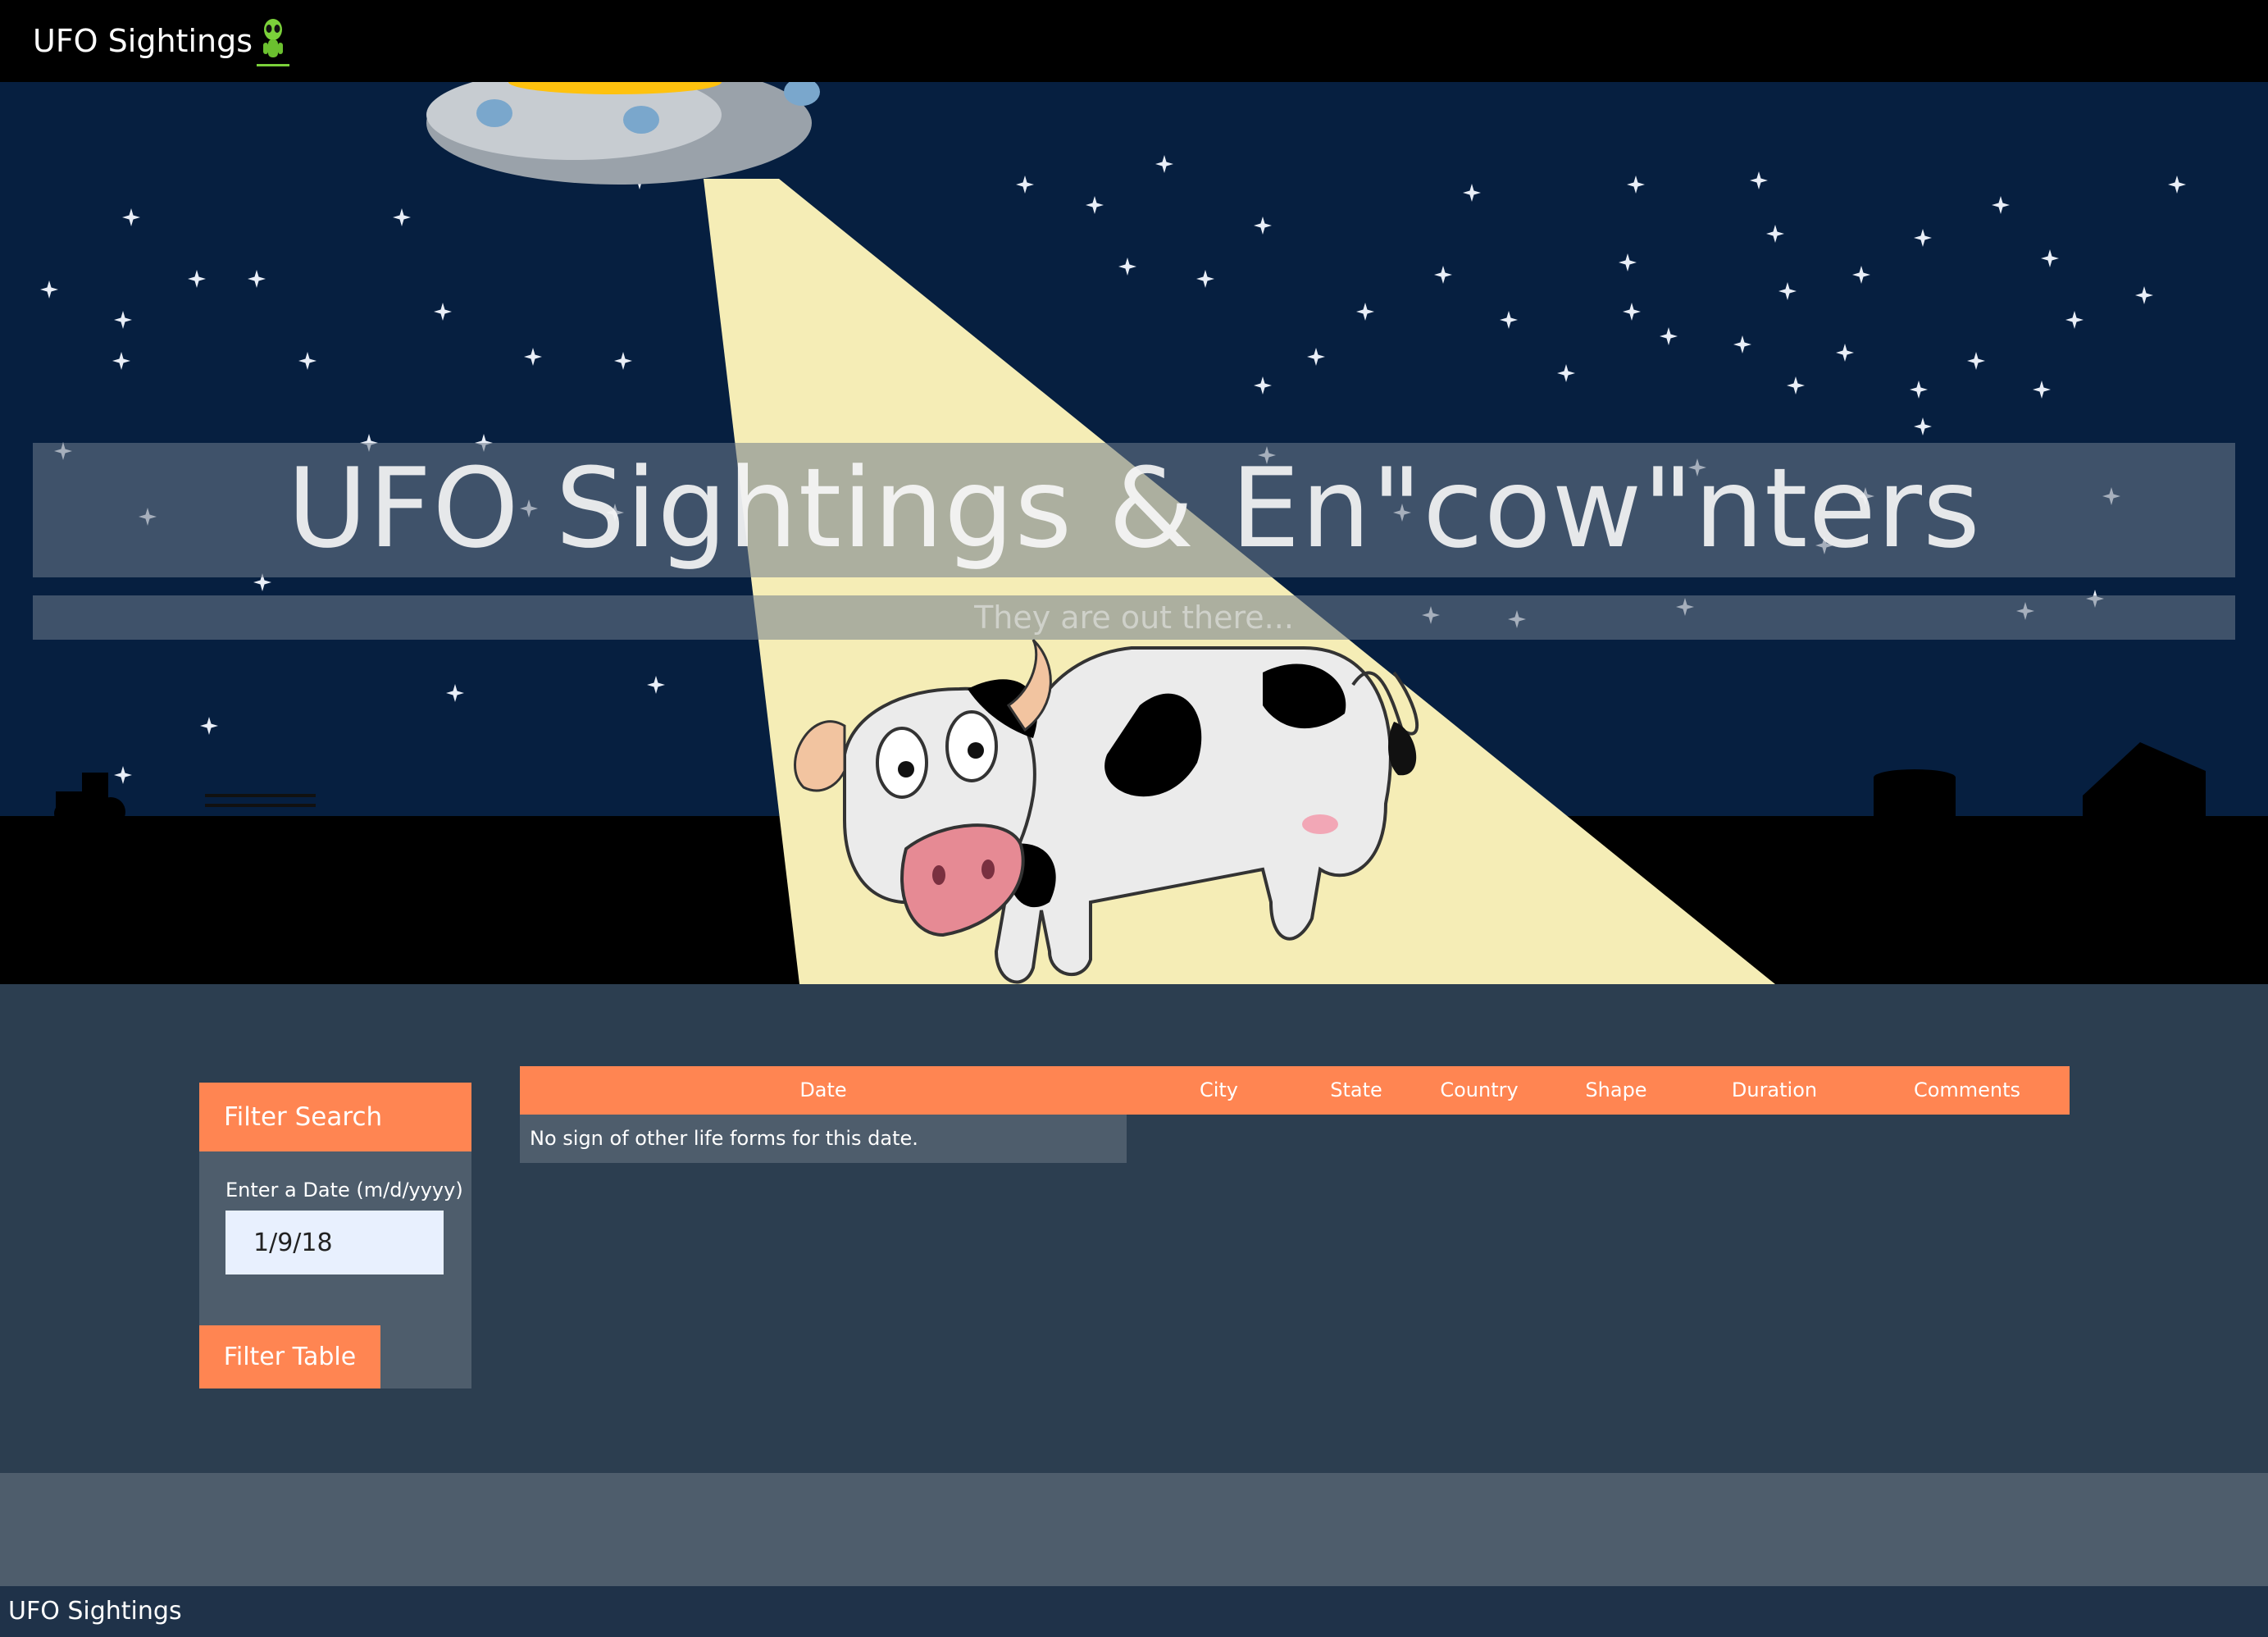 The image size is (2268, 1637). I want to click on page-title: UFO Sightings & En"cow"nters, so click(1134, 509).